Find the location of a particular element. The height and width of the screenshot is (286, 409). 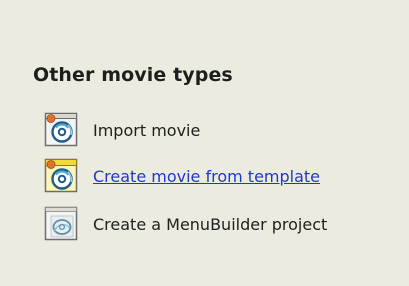

create-movie-from-template-link: Create movie from template is located at coordinates (206, 176).